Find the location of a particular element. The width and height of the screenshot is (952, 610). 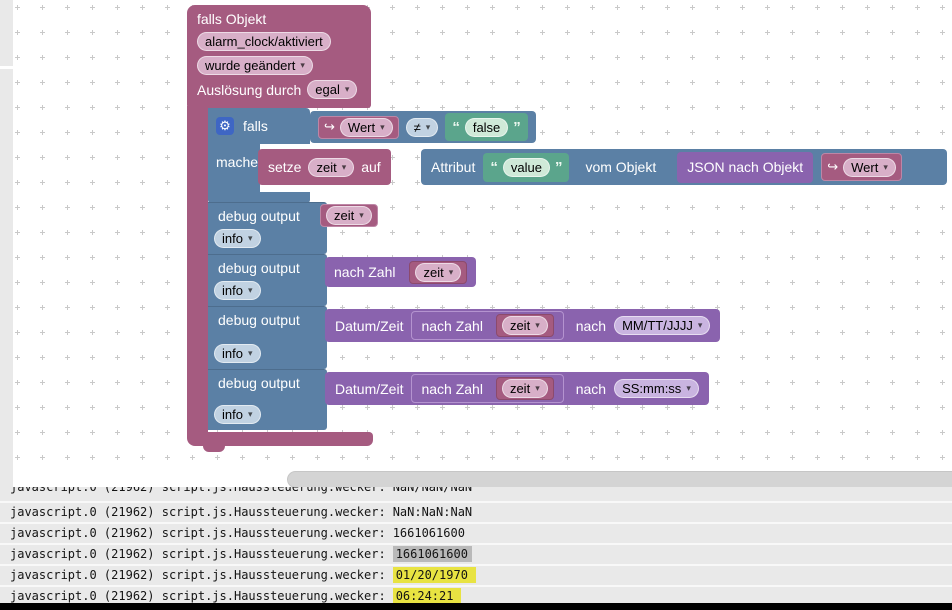

log-value-highlighted: 01/20/1970 is located at coordinates (434, 575).